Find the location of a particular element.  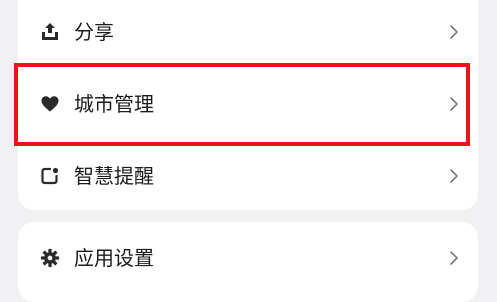

menu-item-city-management-label: 城市管理 is located at coordinates (114, 104).